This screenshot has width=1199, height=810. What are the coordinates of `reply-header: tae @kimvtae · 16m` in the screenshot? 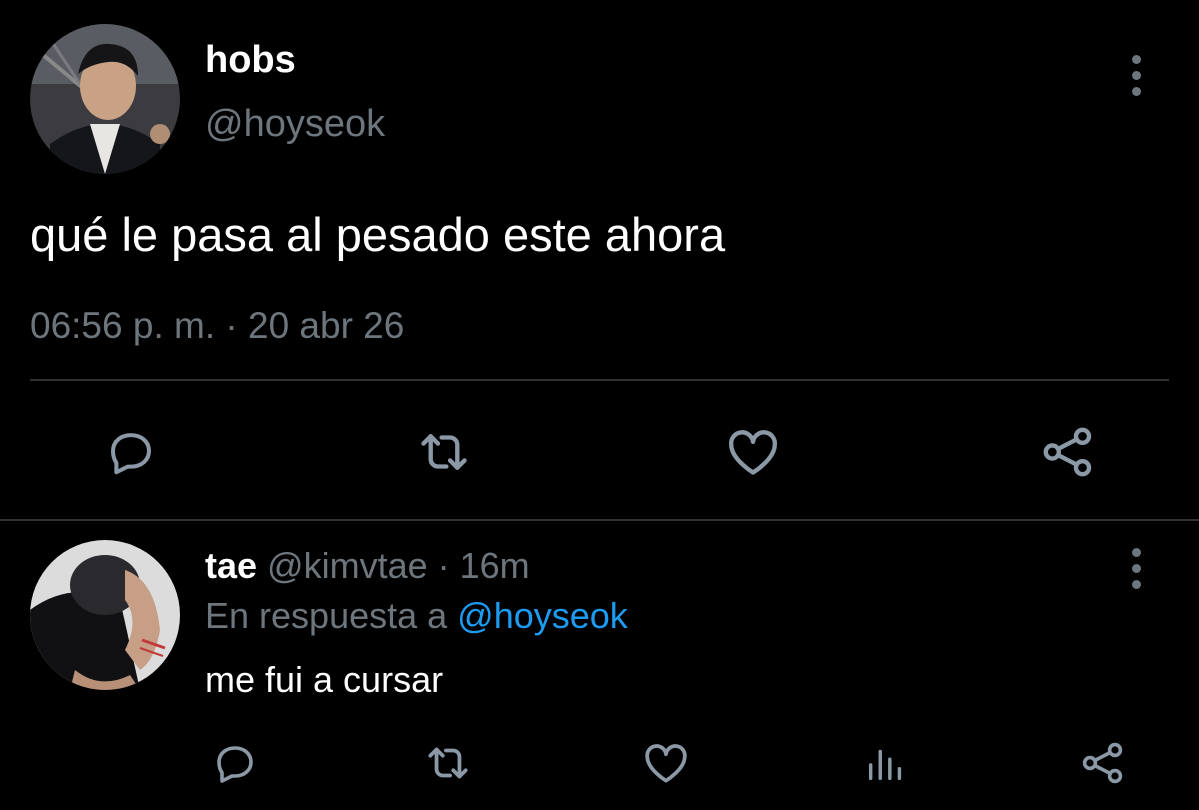 It's located at (367, 566).